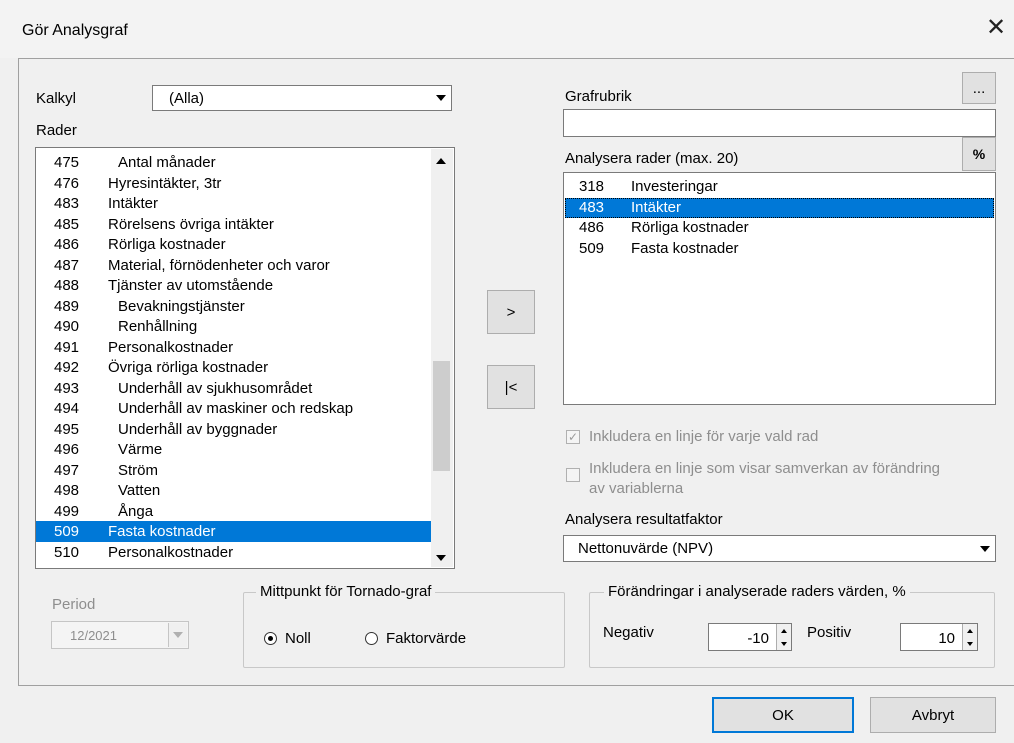 The image size is (1014, 743). I want to click on negativ-spinner: -10, so click(750, 637).